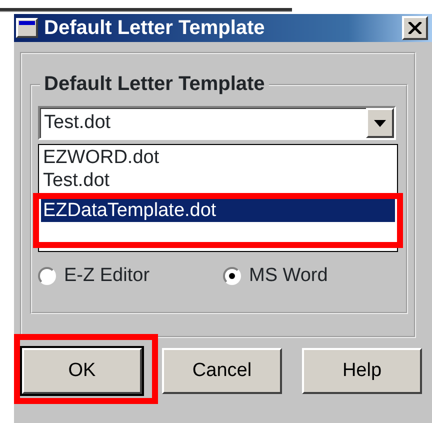 Image resolution: width=432 pixels, height=423 pixels. What do you see at coordinates (380, 123) in the screenshot?
I see `caret-icon` at bounding box center [380, 123].